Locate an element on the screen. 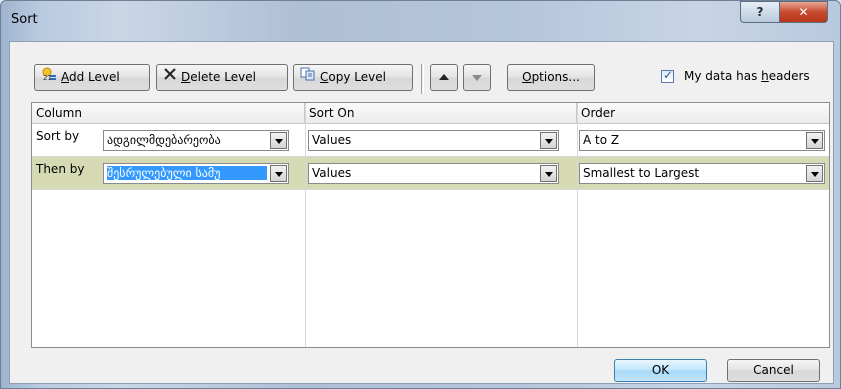  copy-level-button: Copy Level is located at coordinates (353, 77).